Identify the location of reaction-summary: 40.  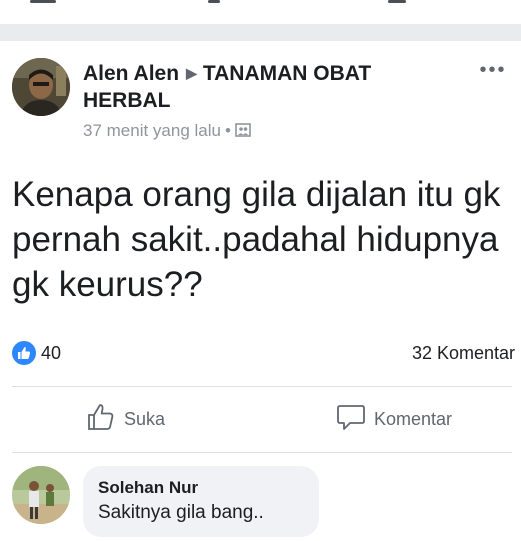
(36, 353).